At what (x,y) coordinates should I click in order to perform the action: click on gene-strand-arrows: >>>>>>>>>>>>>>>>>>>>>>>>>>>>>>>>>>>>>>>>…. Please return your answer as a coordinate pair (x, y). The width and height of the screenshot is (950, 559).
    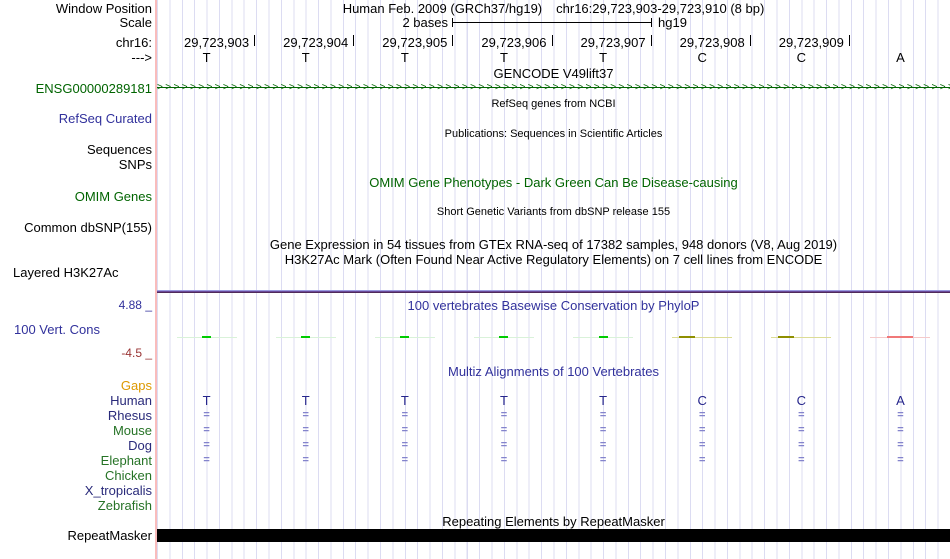
    Looking at the image, I should click on (553, 88).